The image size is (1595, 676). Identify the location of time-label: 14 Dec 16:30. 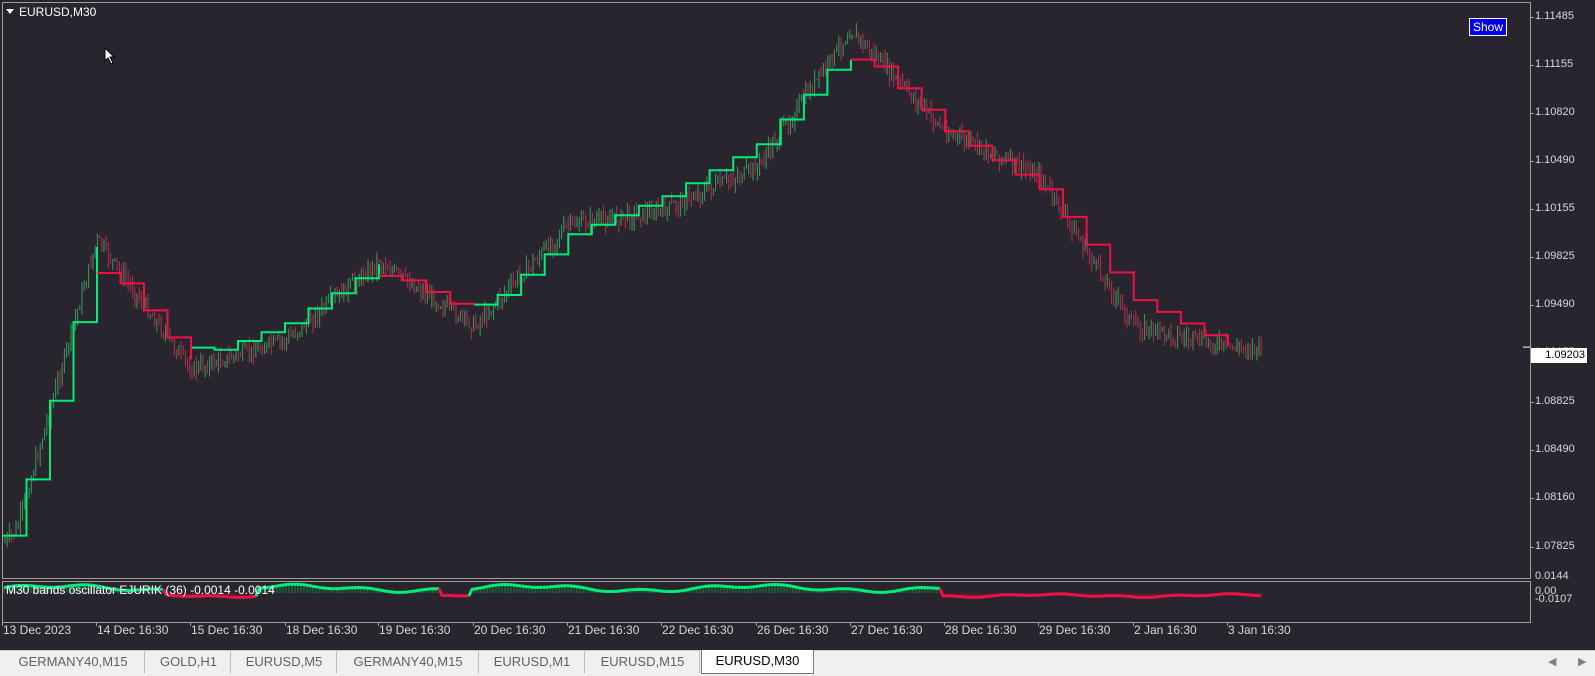
(133, 630).